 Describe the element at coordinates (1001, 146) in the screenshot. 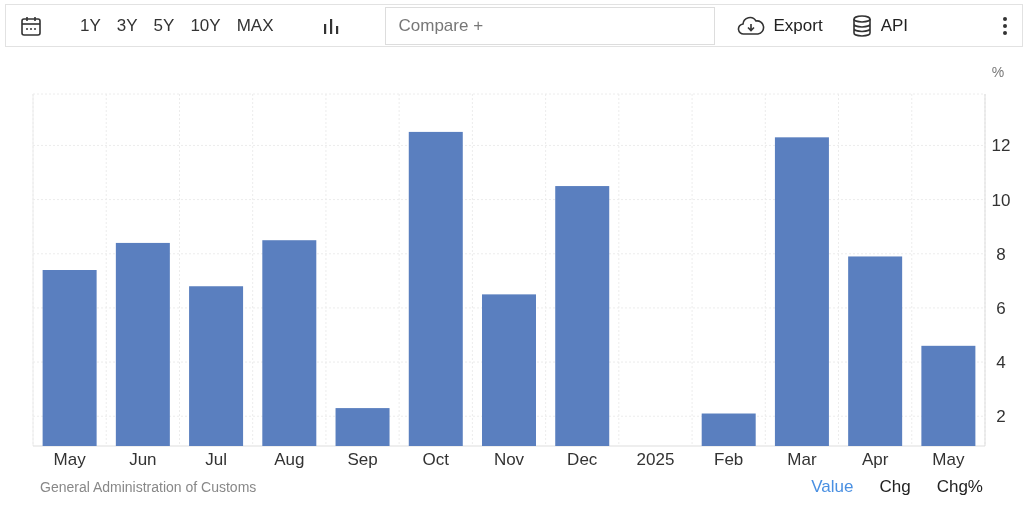

I see `y-axis-label: 12` at that location.